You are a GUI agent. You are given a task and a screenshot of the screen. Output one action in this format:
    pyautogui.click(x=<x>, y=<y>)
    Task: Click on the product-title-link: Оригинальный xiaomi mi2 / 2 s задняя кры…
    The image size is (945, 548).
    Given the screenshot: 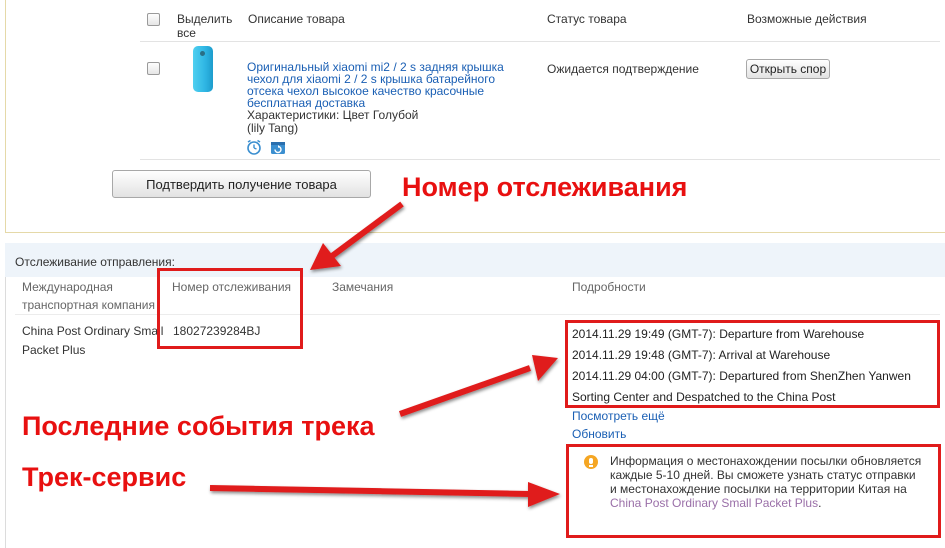 What is the action you would take?
    pyautogui.click(x=394, y=85)
    